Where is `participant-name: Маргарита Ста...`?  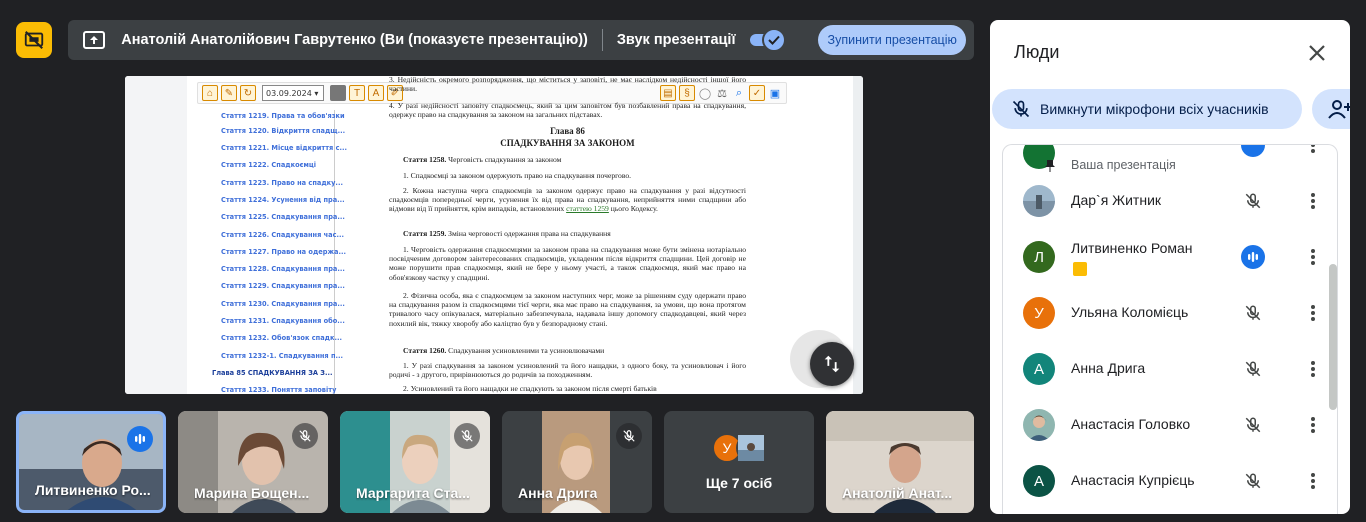 participant-name: Маргарита Ста... is located at coordinates (413, 493).